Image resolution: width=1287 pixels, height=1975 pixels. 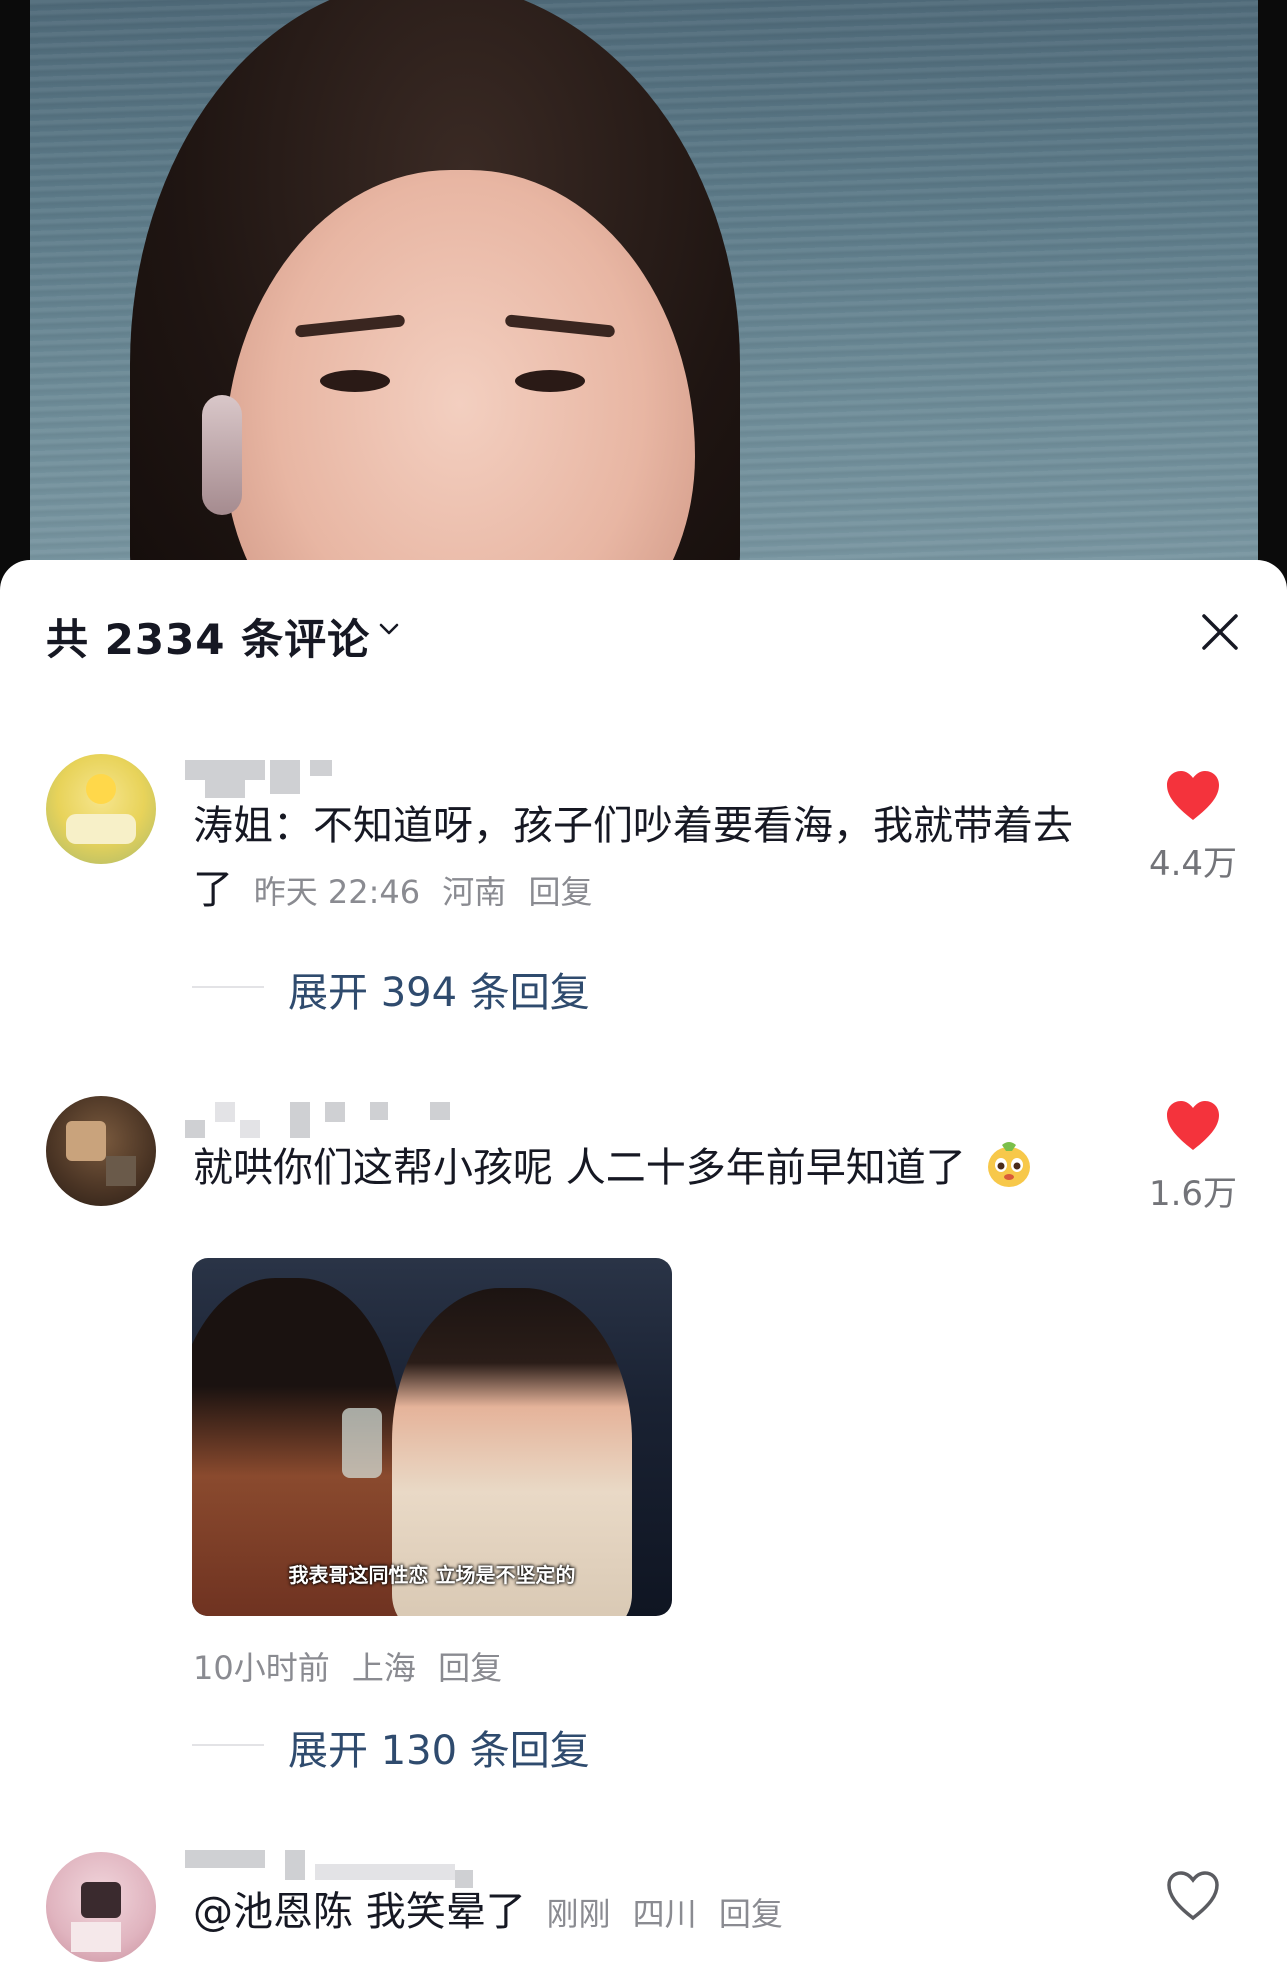 What do you see at coordinates (432, 1575) in the screenshot?
I see `image-subtitle: 我表哥这同性恋 立场是不坚定的` at bounding box center [432, 1575].